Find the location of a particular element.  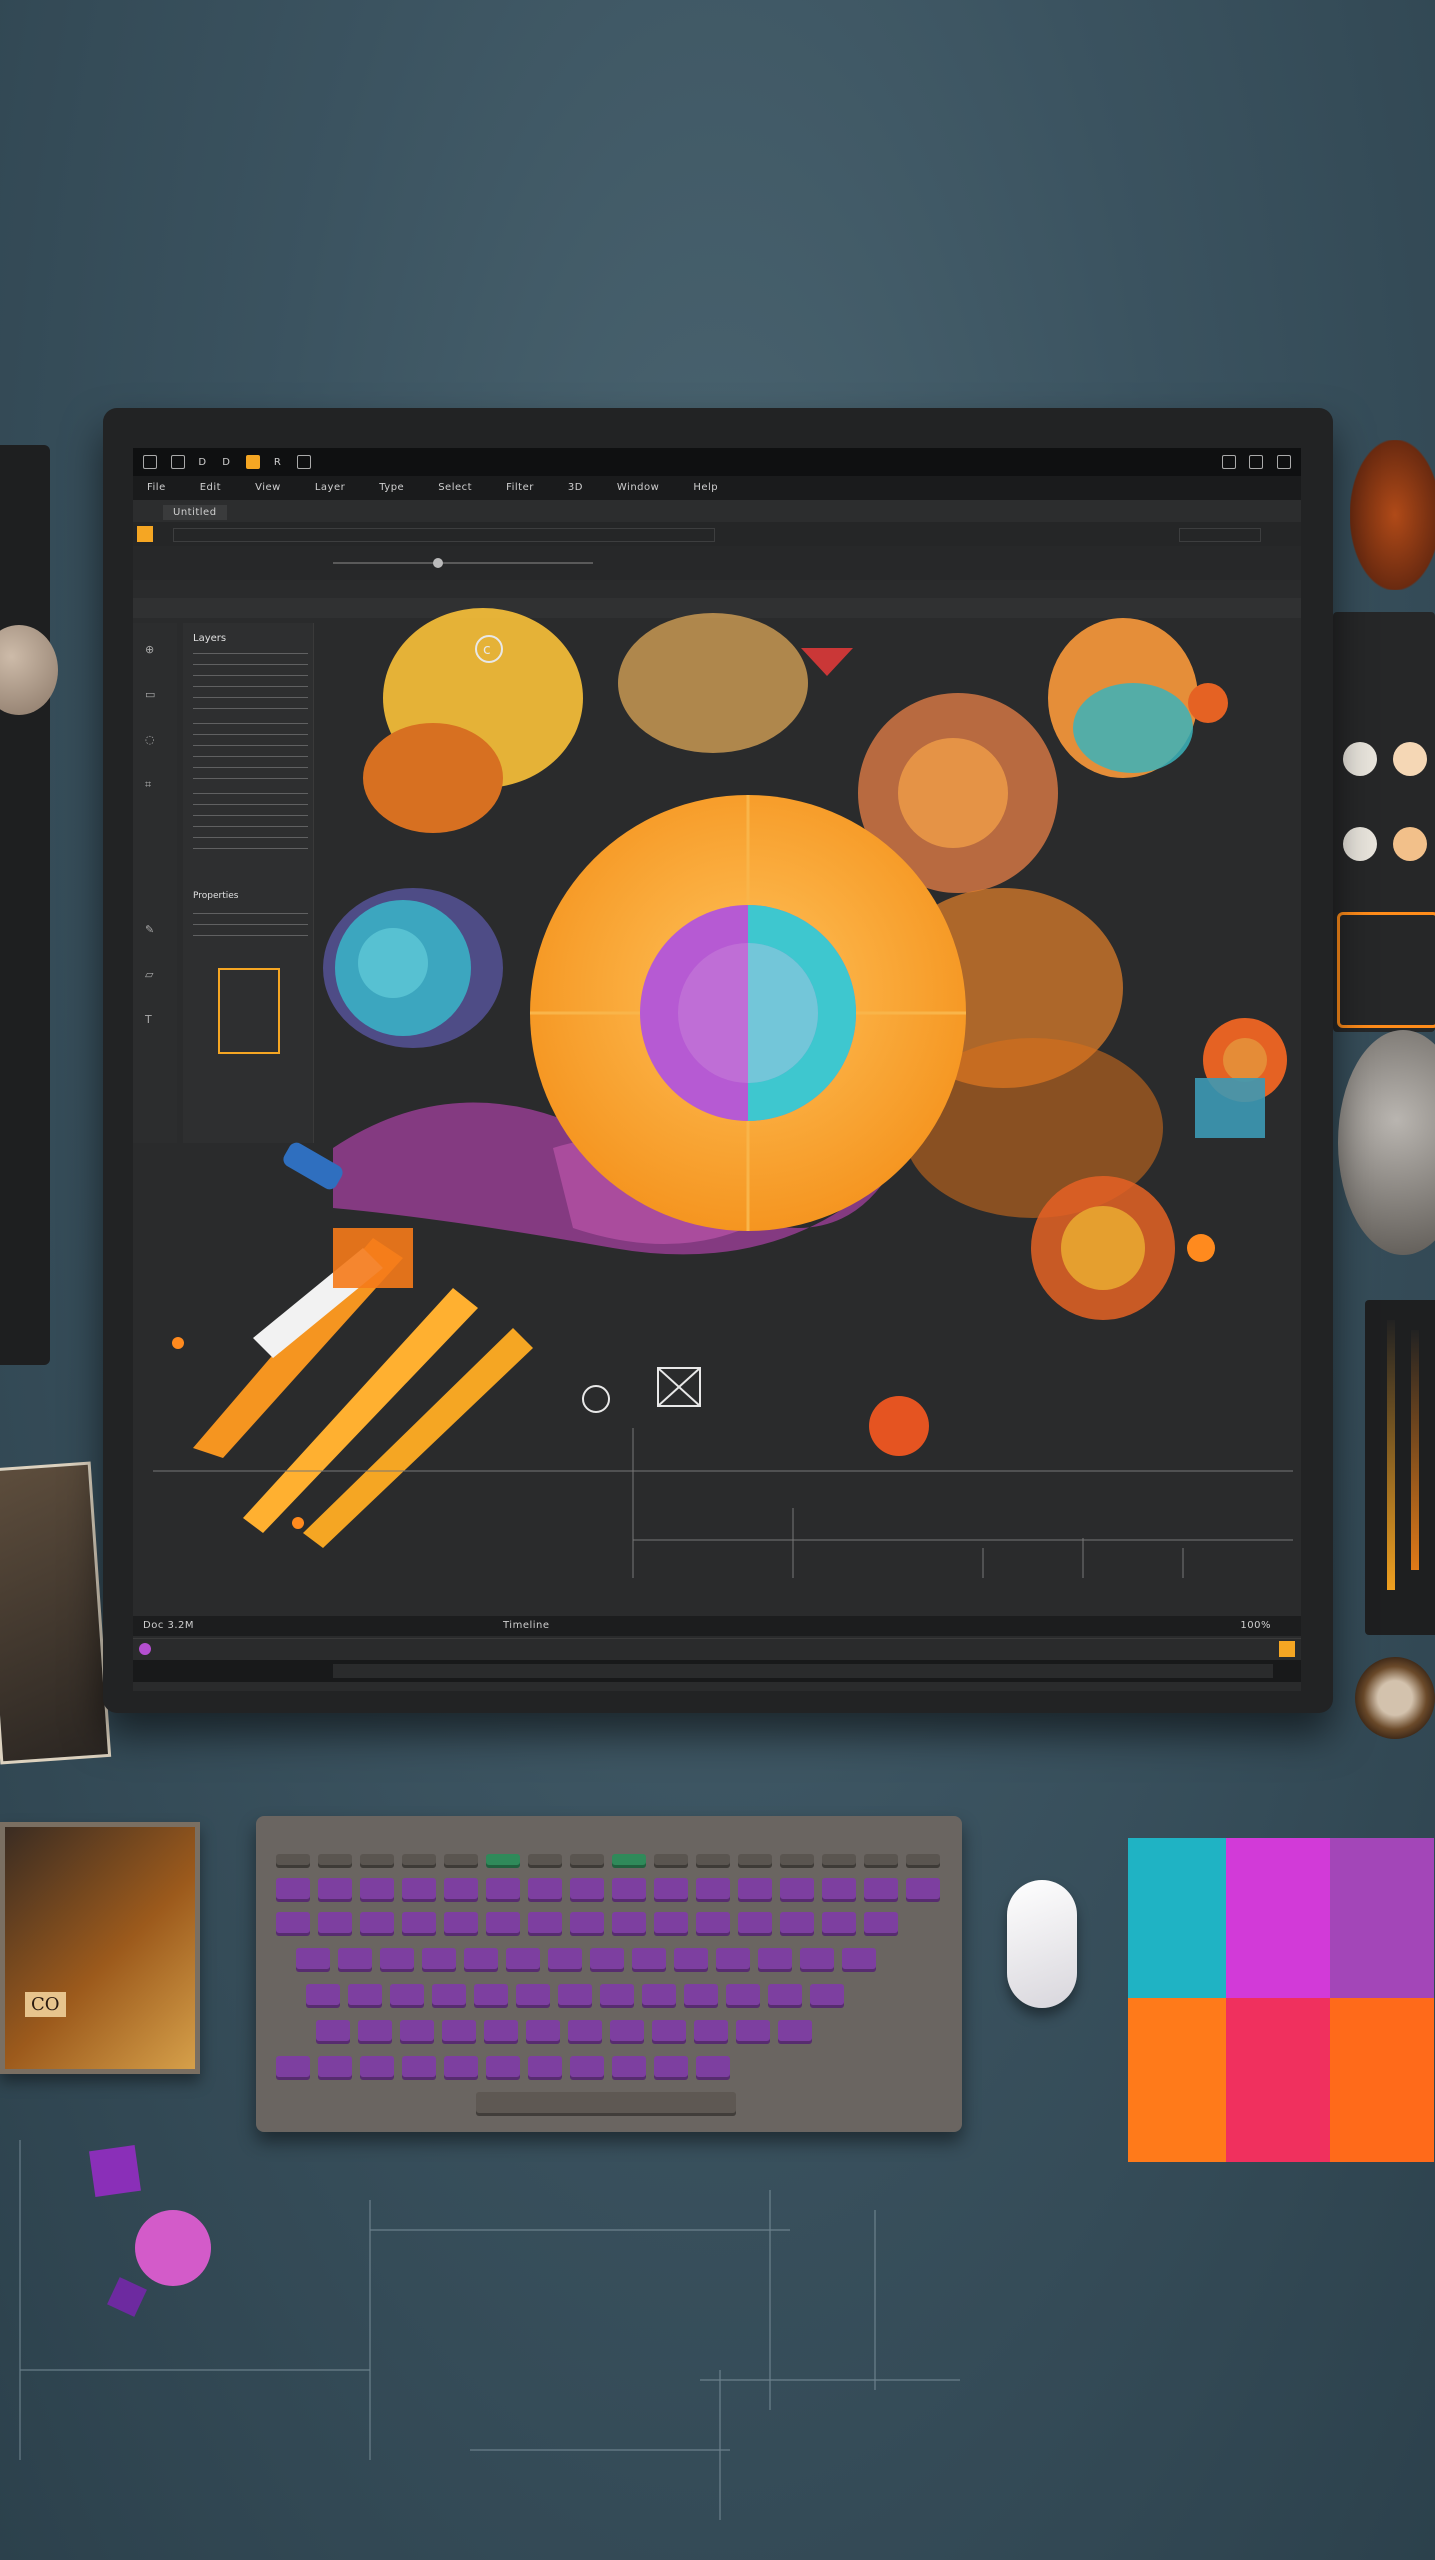

record-icon is located at coordinates (145, 1649).